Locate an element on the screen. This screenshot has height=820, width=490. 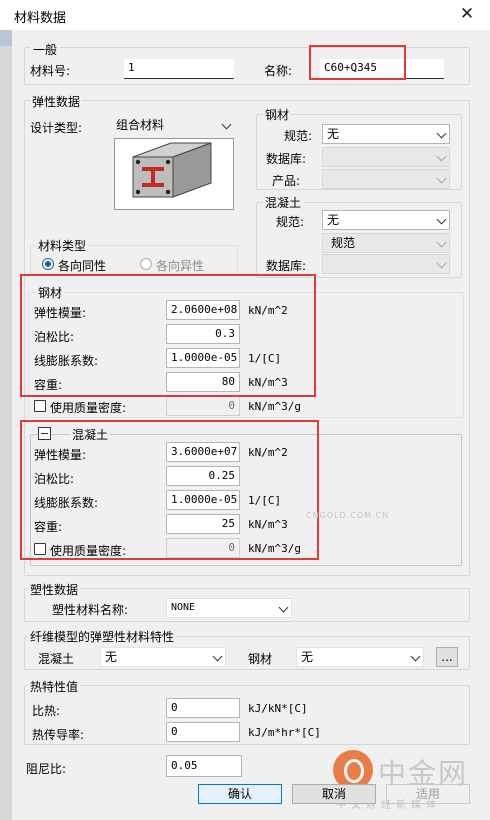
window-title: 材料数据 is located at coordinates (40, 18).